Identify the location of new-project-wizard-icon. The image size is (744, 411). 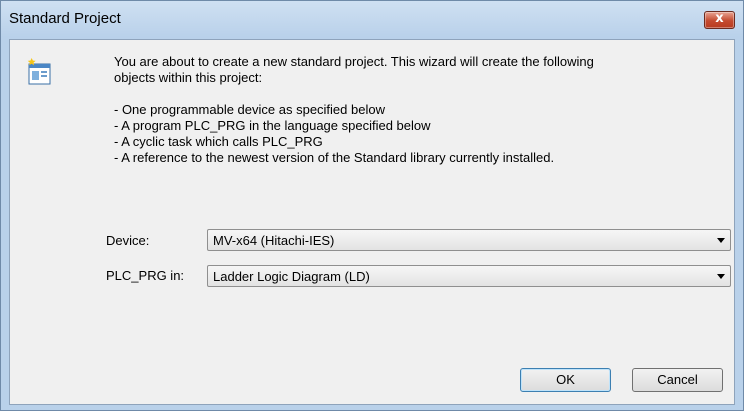
(39, 71).